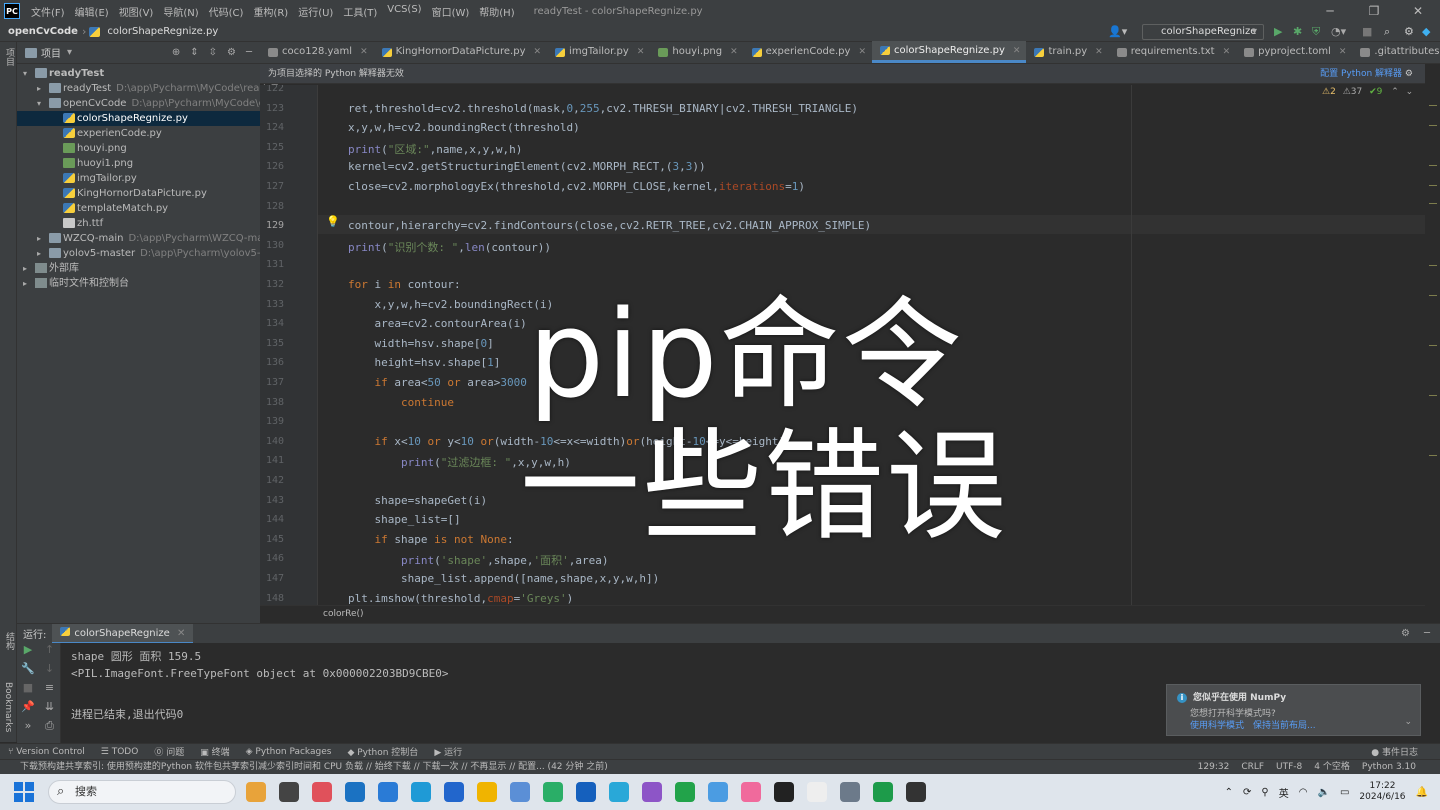 Image resolution: width=1440 pixels, height=810 pixels. Describe the element at coordinates (696, 52) in the screenshot. I see `editor-tab: houyi.png ✕` at that location.